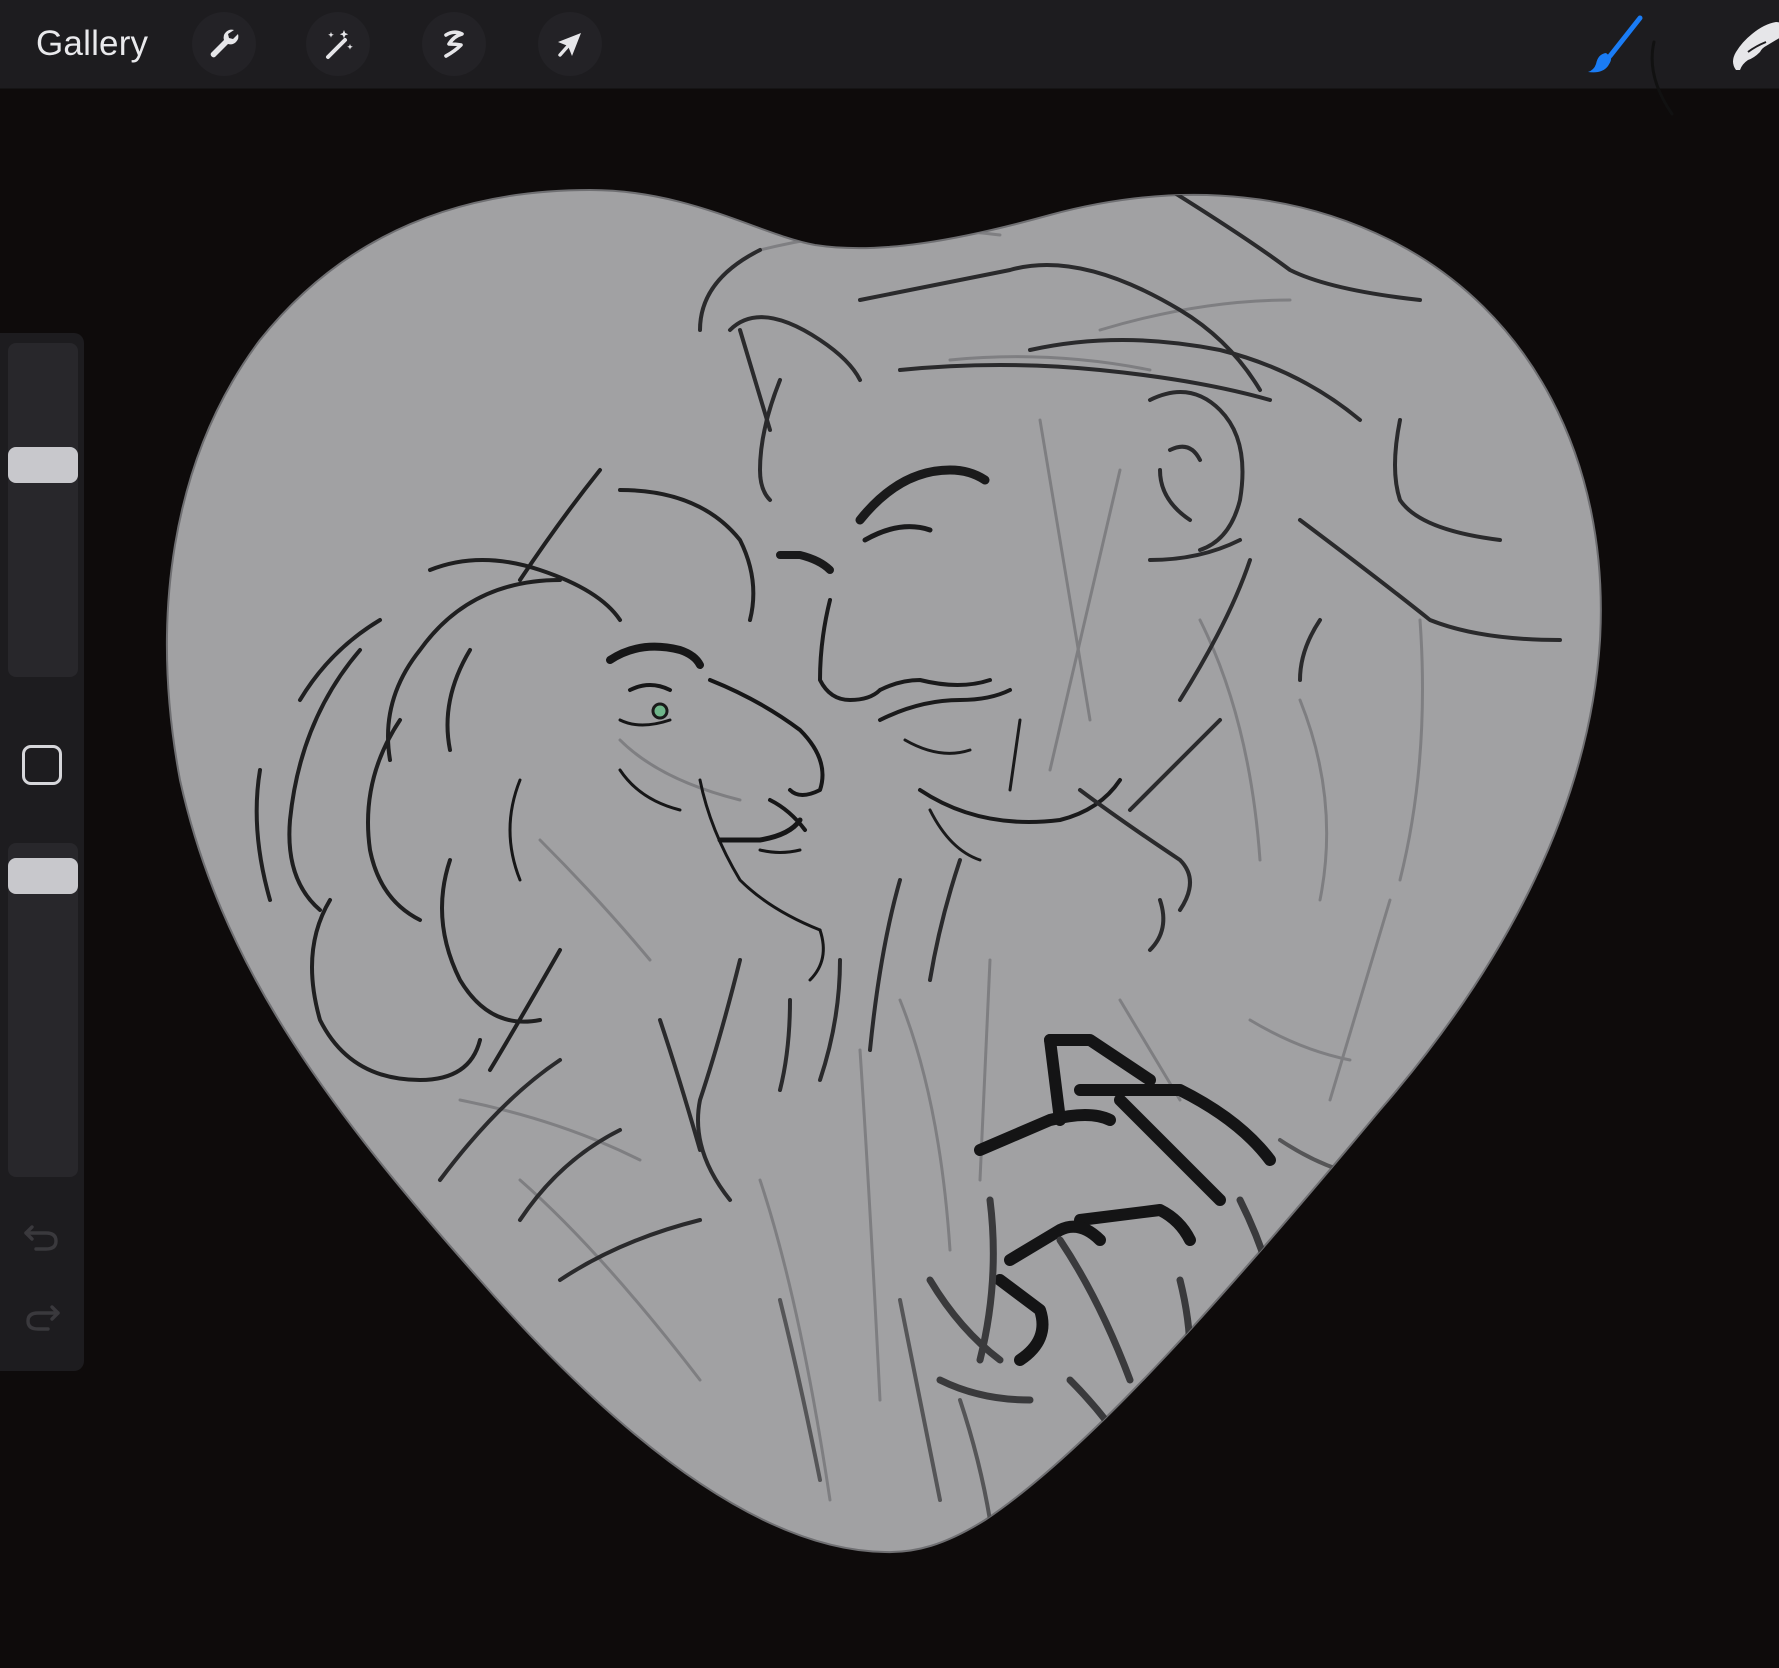 The height and width of the screenshot is (1668, 1779). I want to click on undo-arrow-icon, so click(41, 1238).